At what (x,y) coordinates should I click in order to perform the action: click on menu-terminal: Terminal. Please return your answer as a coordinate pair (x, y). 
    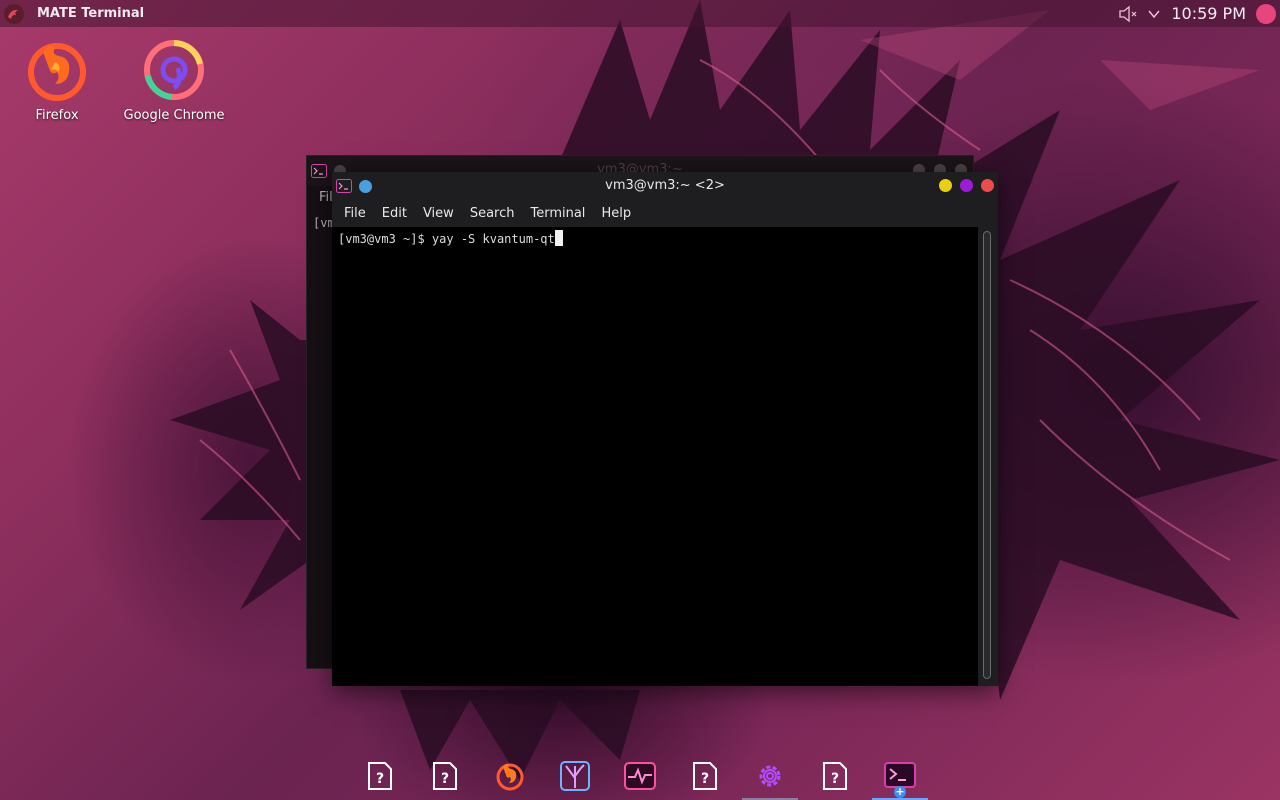
    Looking at the image, I should click on (557, 213).